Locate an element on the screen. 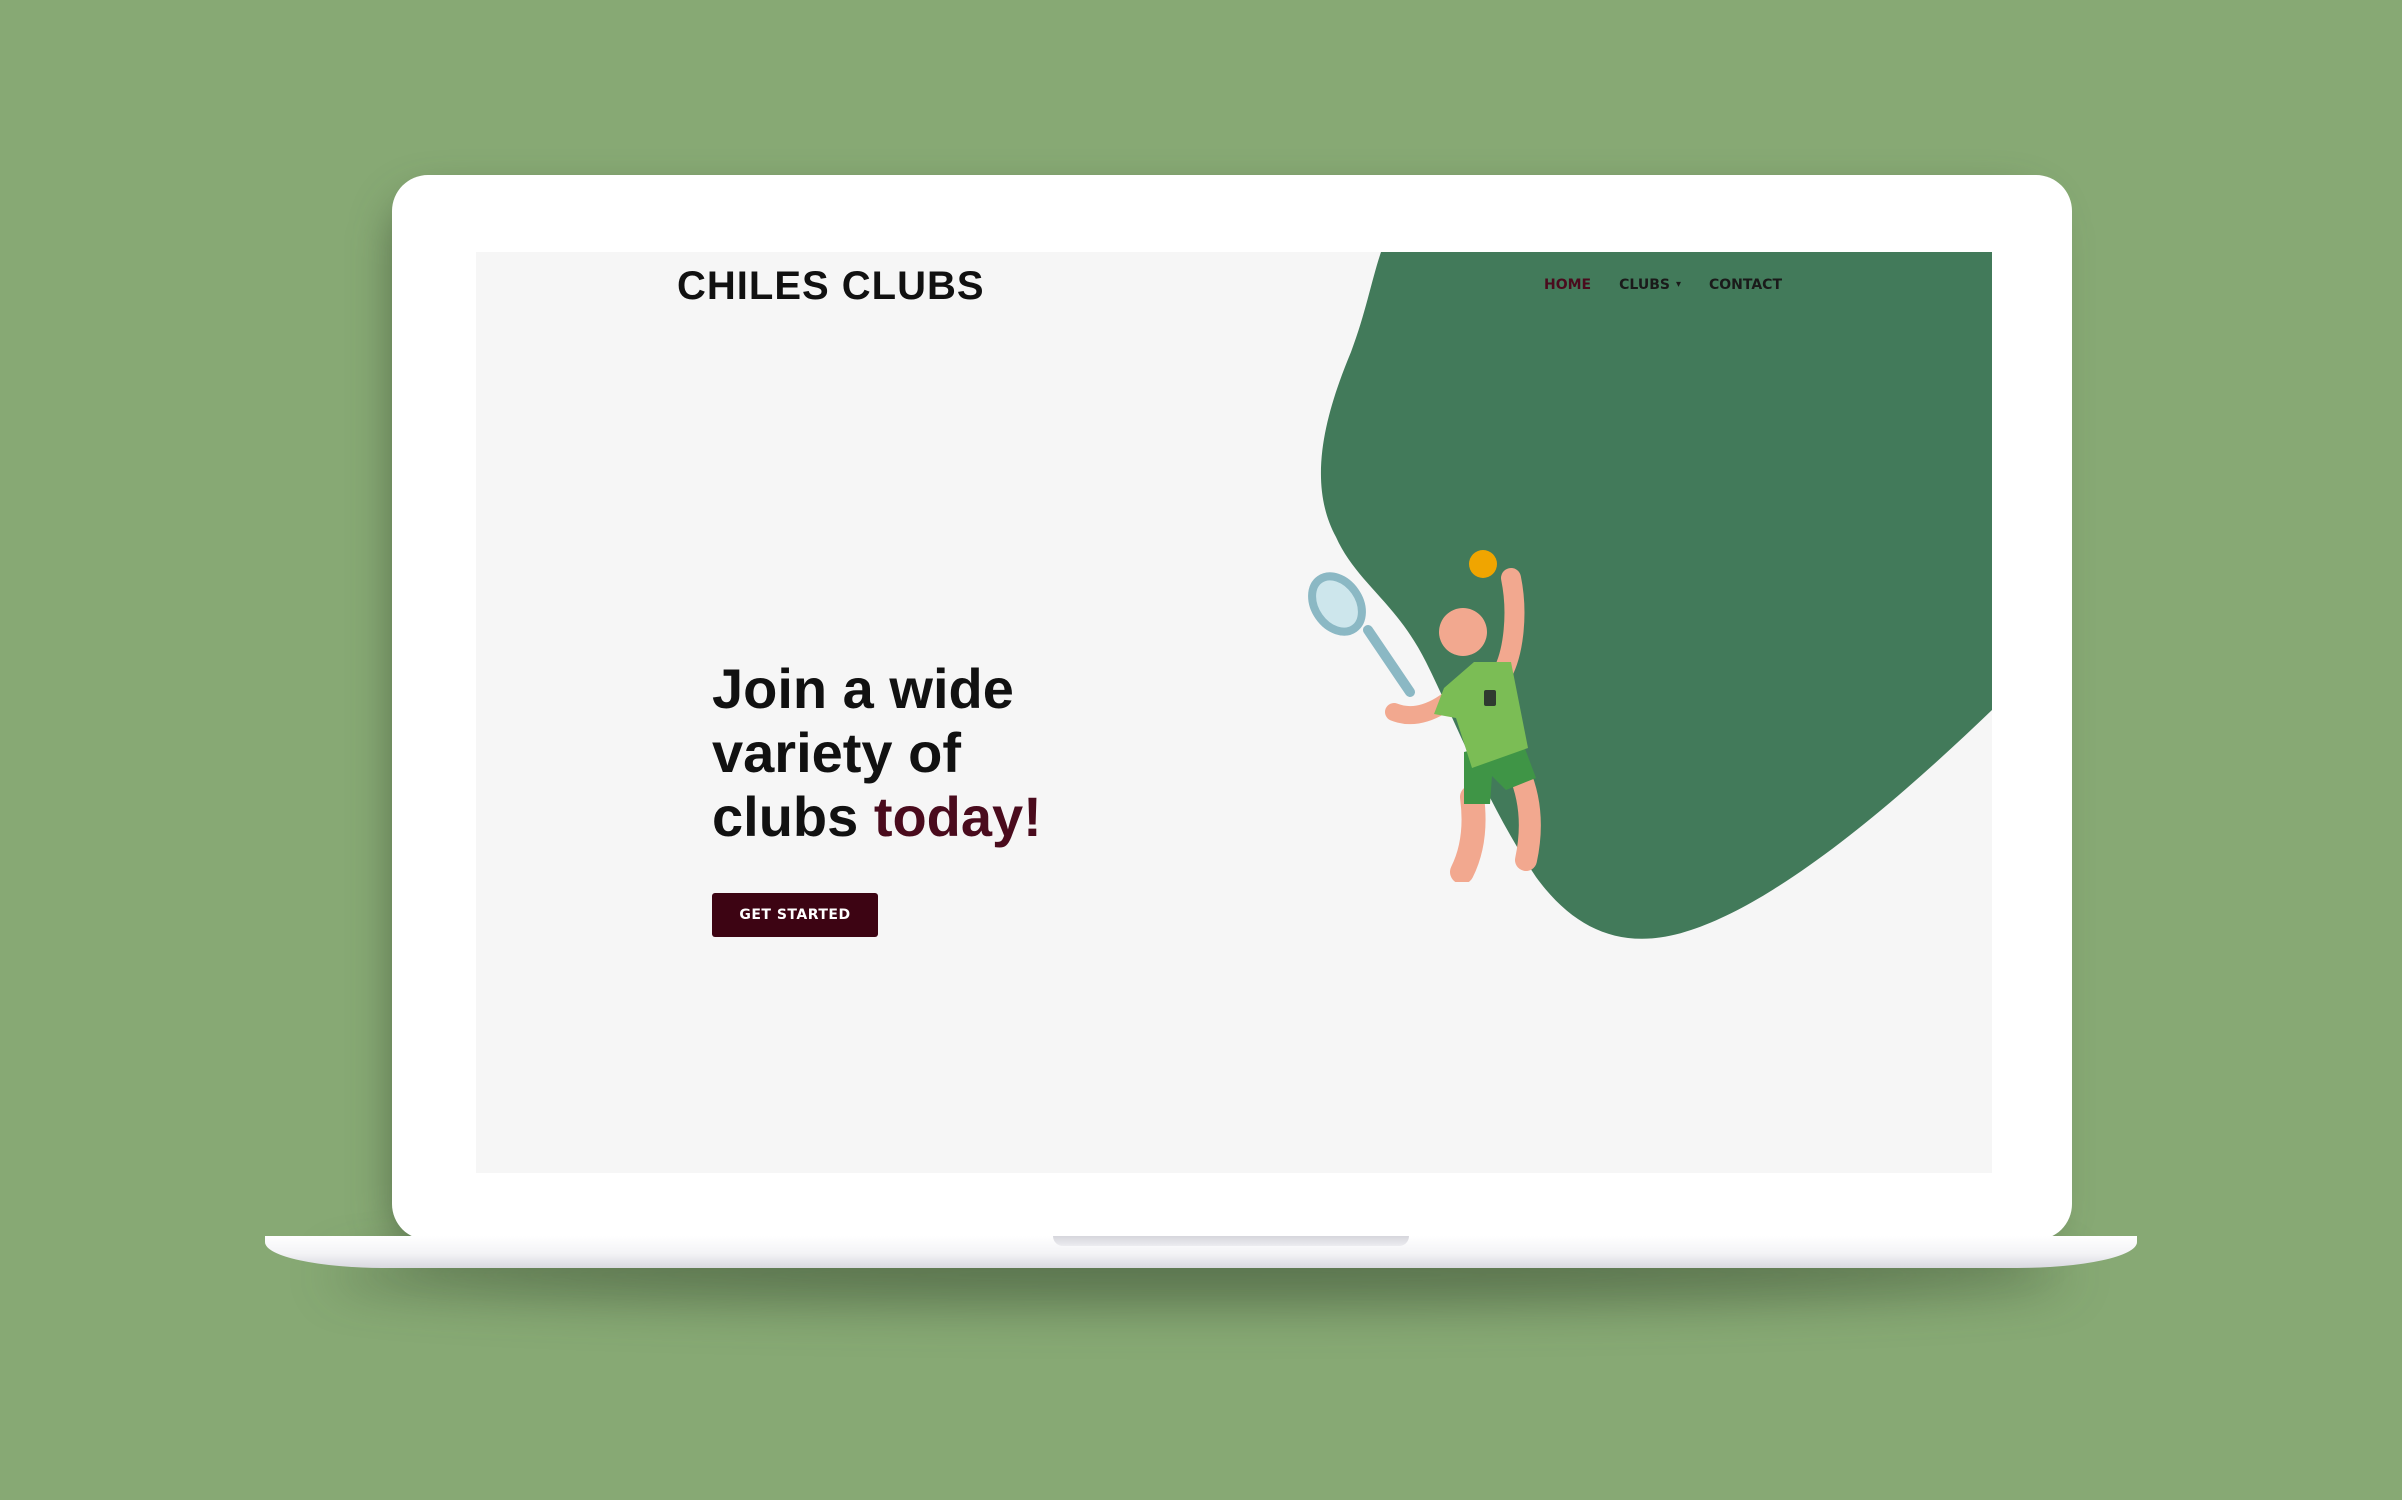 This screenshot has width=2402, height=1500. hero-line-3-accent: today! is located at coordinates (957, 816).